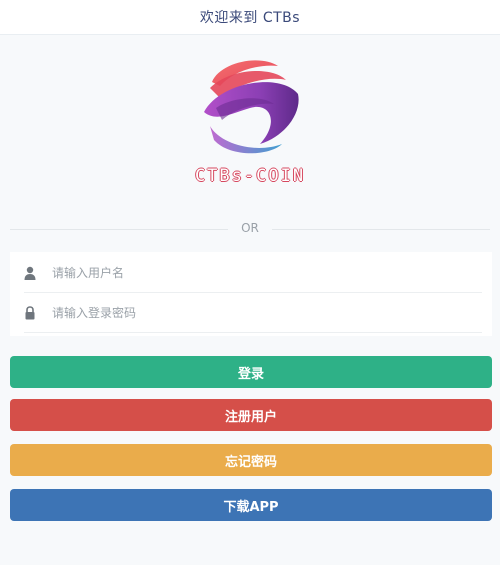  What do you see at coordinates (30, 273) in the screenshot?
I see `user-icon` at bounding box center [30, 273].